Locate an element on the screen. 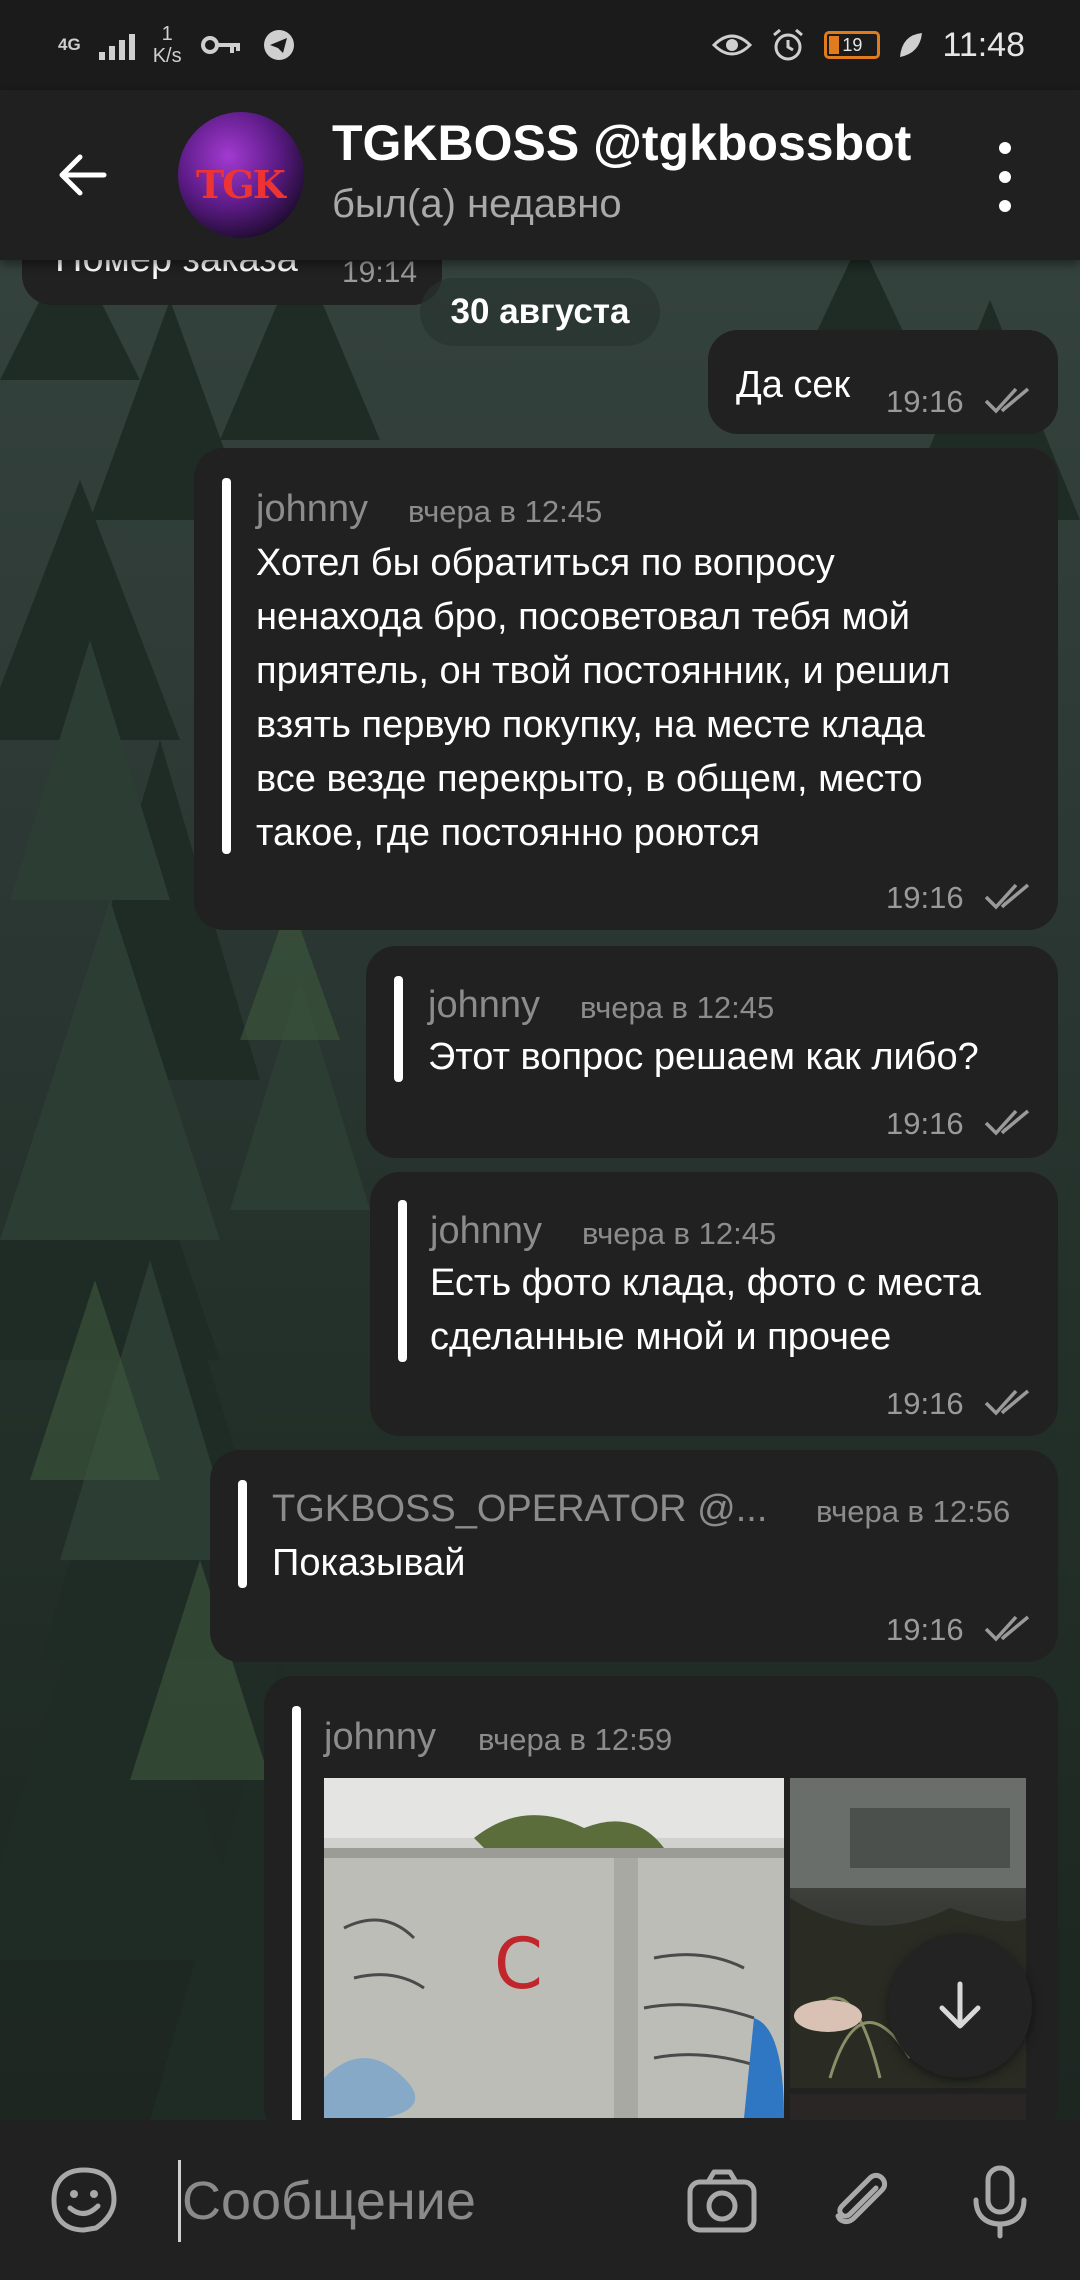 The height and width of the screenshot is (2280, 1080). clock: 11:48 is located at coordinates (983, 44).